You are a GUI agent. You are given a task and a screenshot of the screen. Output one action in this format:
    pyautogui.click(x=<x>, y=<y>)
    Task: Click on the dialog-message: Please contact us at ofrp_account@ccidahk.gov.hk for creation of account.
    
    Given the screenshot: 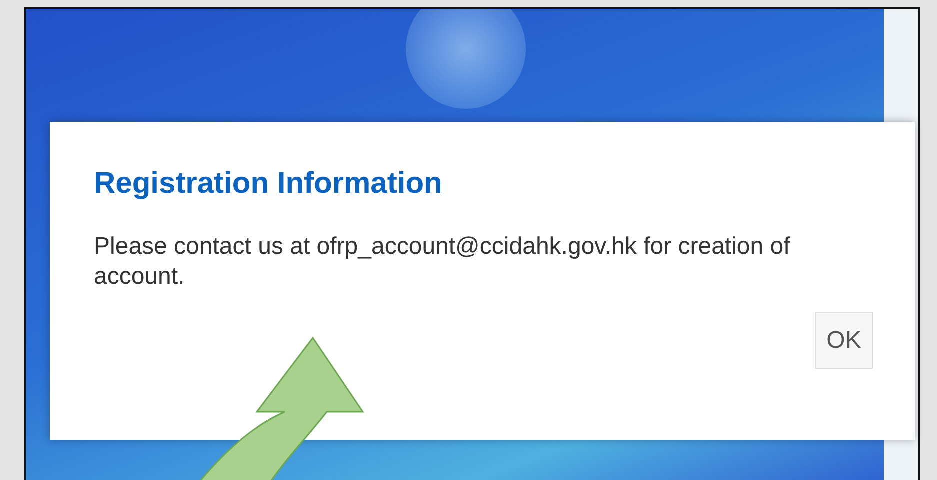 What is the action you would take?
    pyautogui.click(x=443, y=262)
    